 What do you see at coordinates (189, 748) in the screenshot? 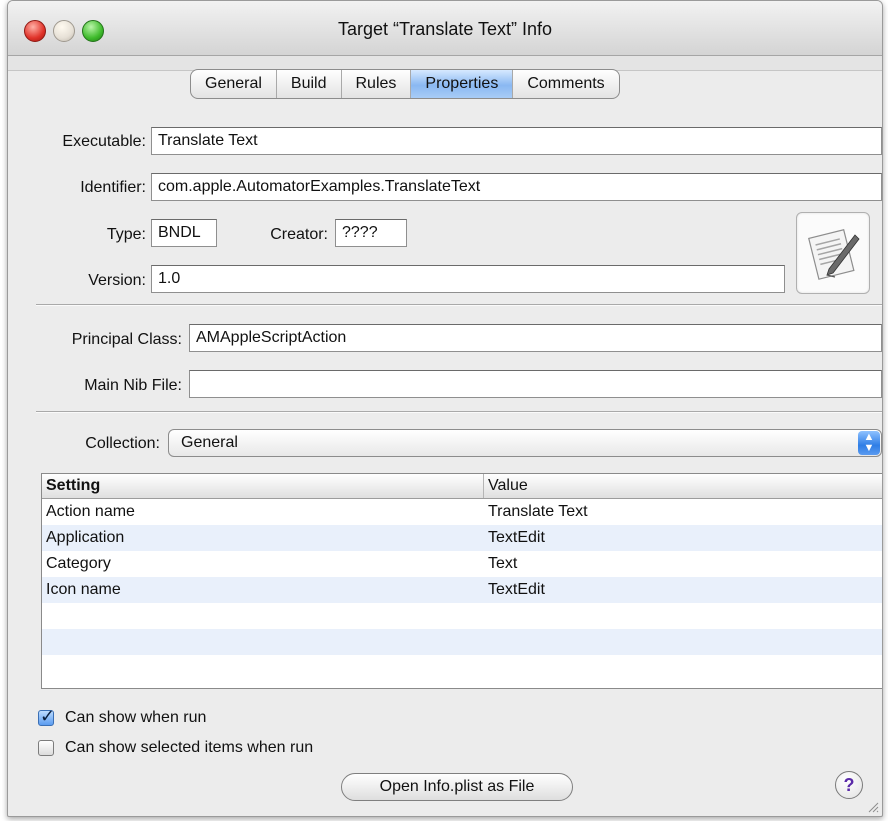
I see `can-show-selected-items-label: Can show selected items when run` at bounding box center [189, 748].